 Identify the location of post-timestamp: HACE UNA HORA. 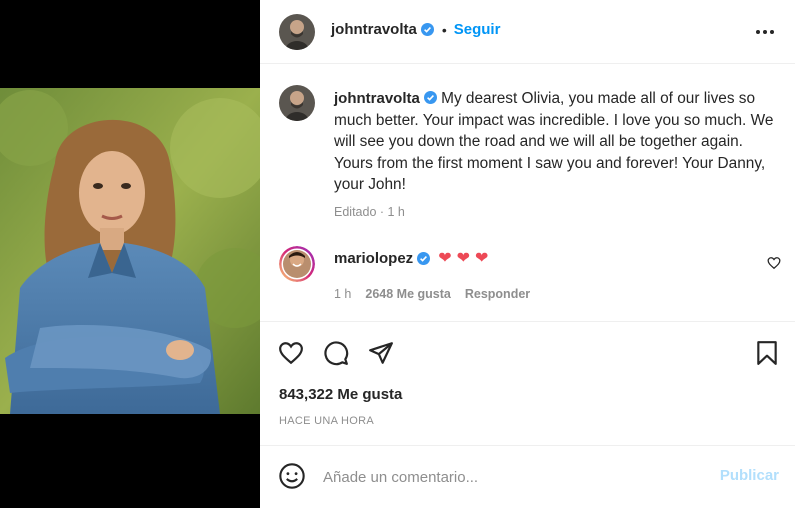
(326, 421).